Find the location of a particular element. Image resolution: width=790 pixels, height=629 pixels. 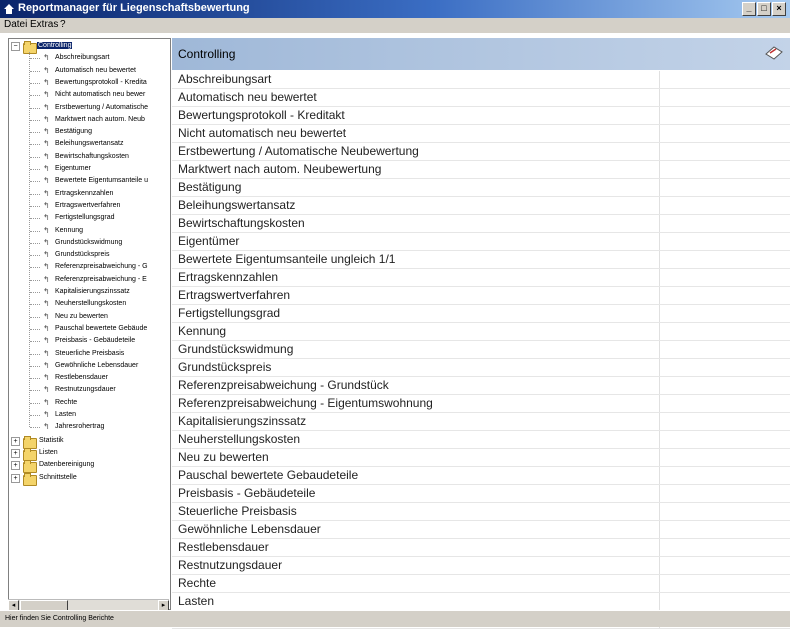

tree-item-report: ↰ Ertragskennzahlen is located at coordinates (89, 194).